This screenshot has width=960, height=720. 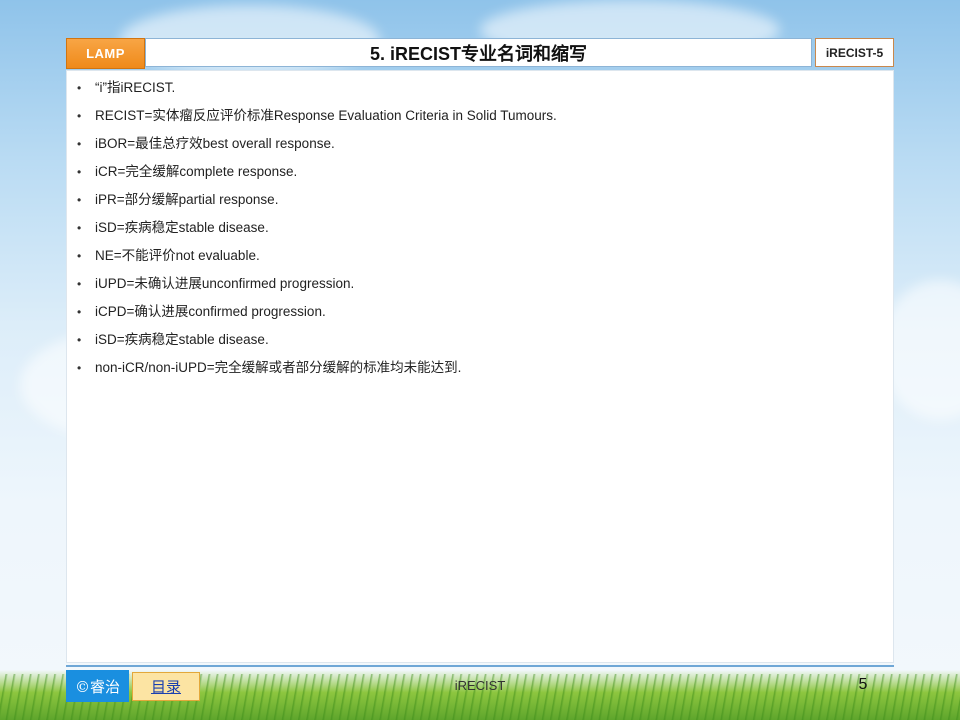 I want to click on list-item: • iBOR=最佳总疗效best overall response., so click(x=485, y=148).